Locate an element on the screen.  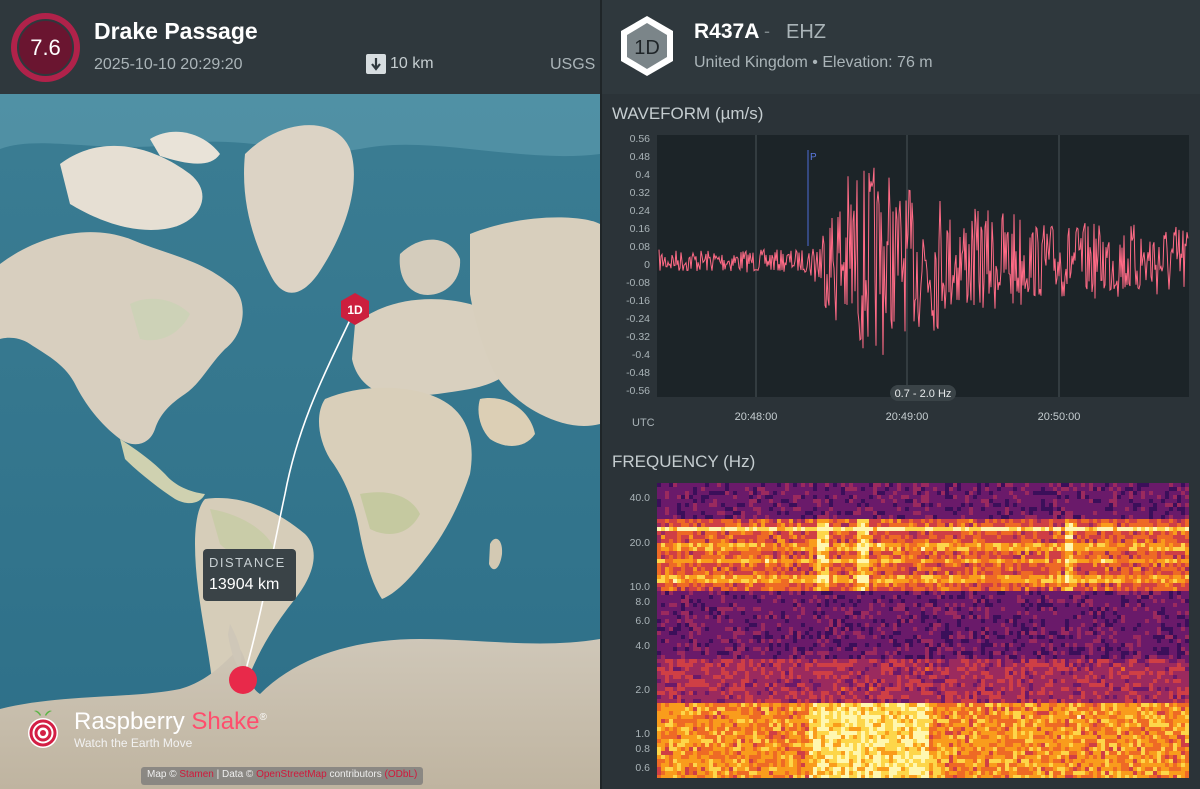
attribution-link-odbl: (ODbL) is located at coordinates (401, 774).